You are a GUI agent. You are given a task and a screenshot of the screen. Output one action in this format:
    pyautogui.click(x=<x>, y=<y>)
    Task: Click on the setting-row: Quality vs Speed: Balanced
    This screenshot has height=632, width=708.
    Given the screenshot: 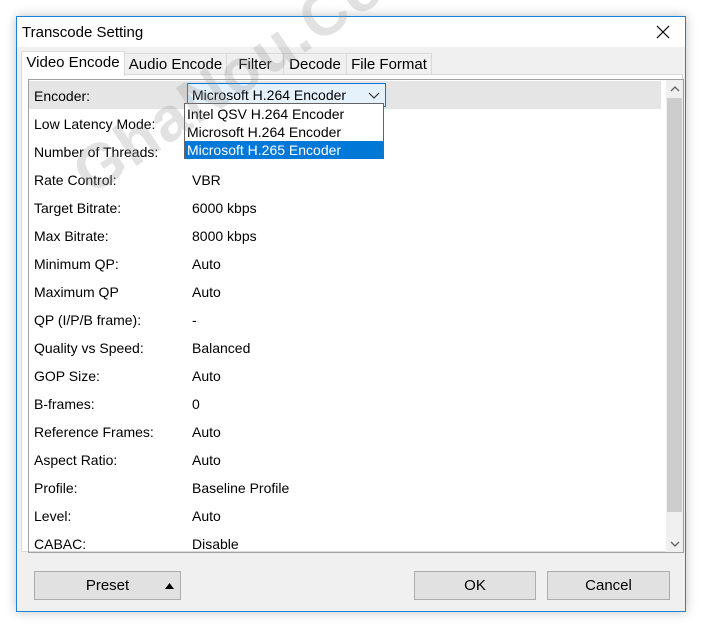 What is the action you would take?
    pyautogui.click(x=345, y=347)
    